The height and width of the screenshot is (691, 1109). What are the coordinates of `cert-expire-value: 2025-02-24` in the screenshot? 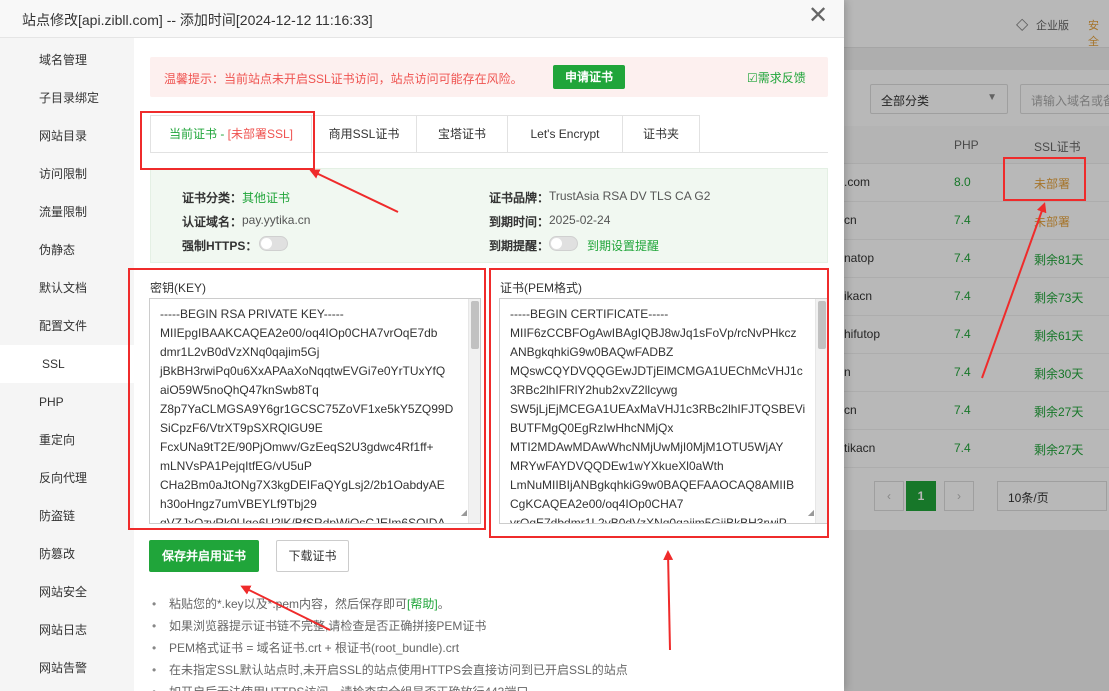 It's located at (580, 220).